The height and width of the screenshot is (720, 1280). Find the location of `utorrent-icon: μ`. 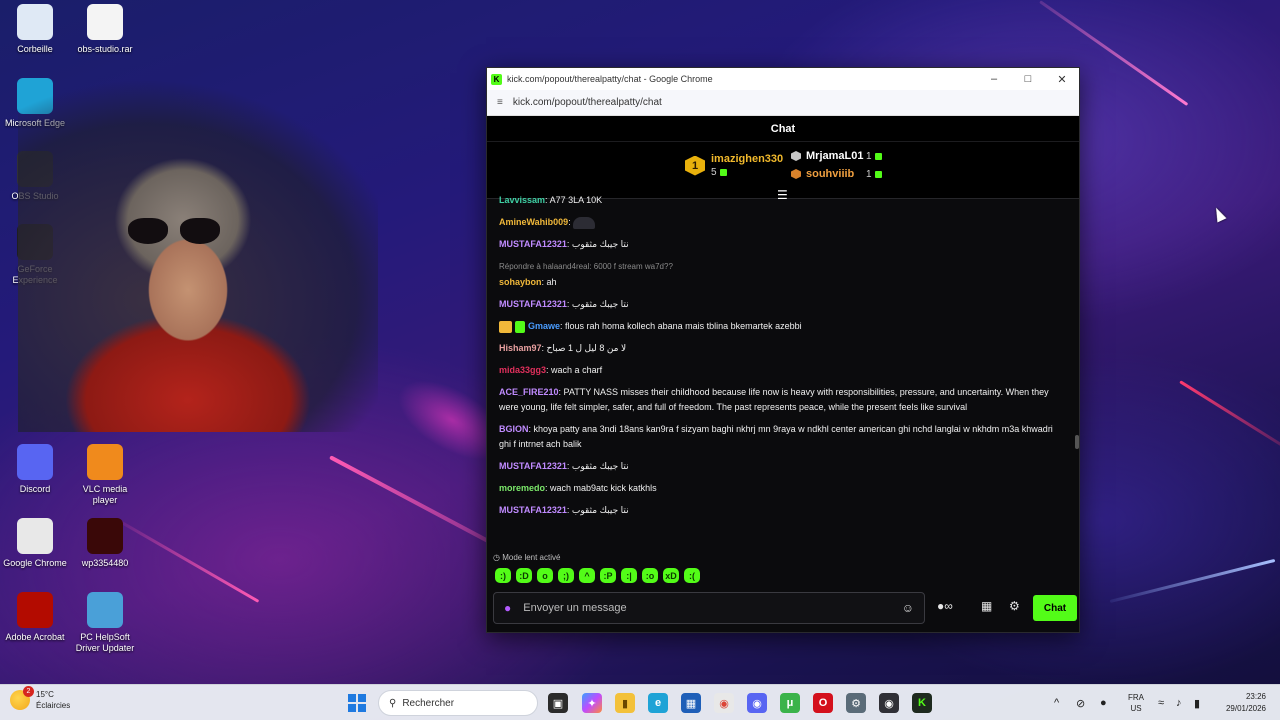

utorrent-icon: μ is located at coordinates (790, 703).